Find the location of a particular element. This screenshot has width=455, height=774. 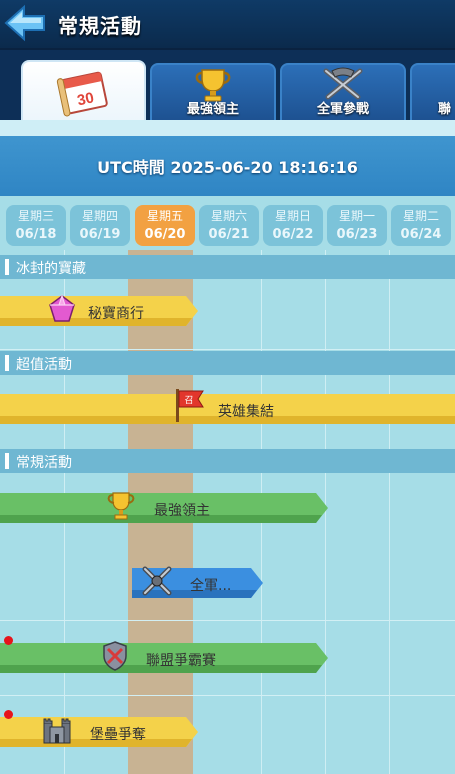

day-wed: 星期三 06/18 is located at coordinates (36, 225).